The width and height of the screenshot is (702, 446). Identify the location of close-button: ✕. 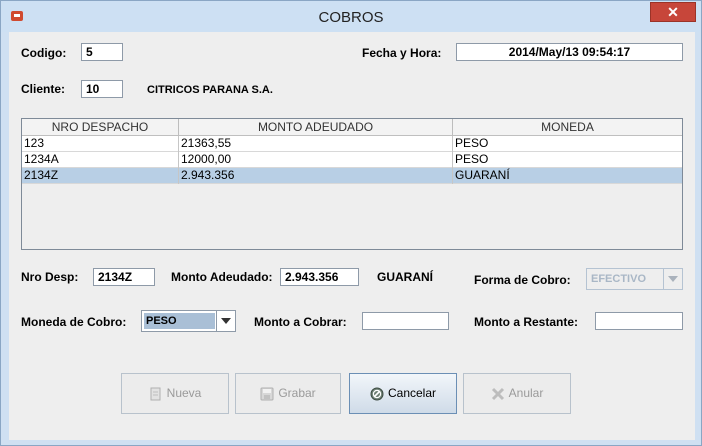
(673, 12).